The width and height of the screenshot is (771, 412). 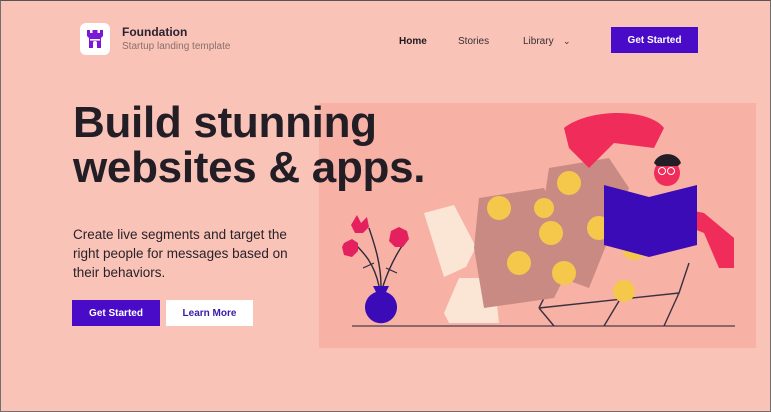 I want to click on brand-logo, so click(x=95, y=39).